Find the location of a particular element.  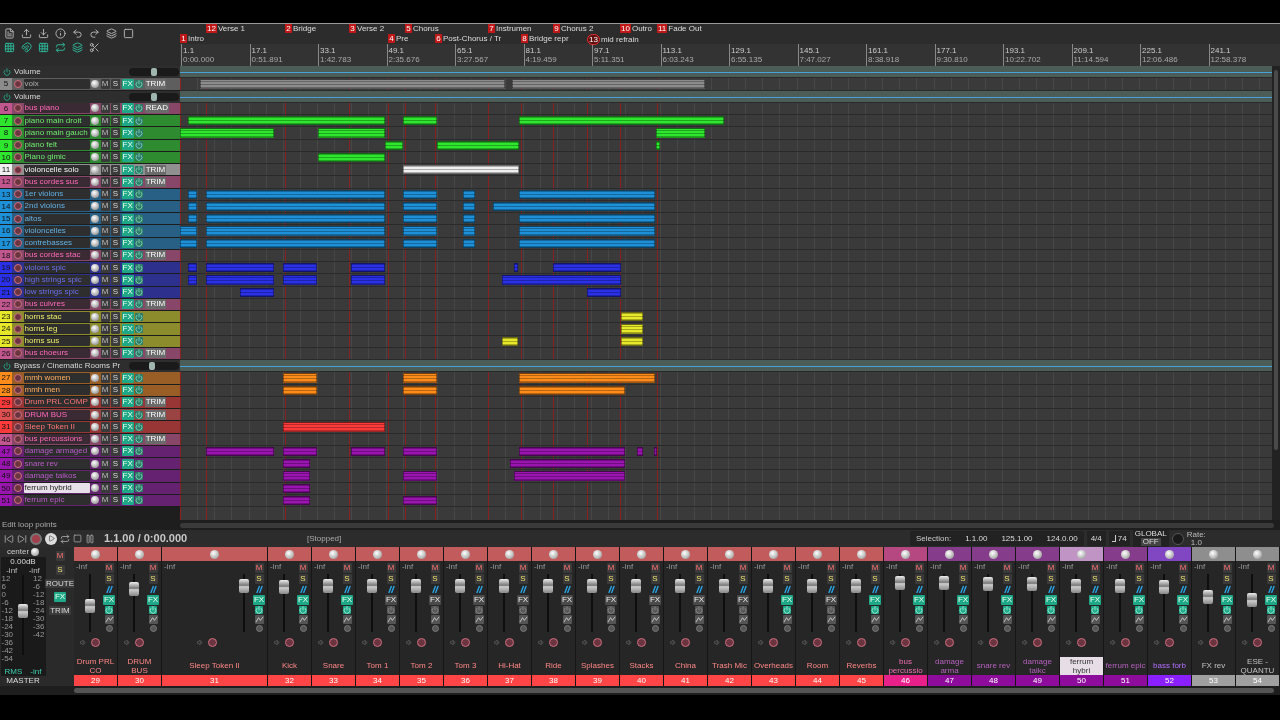

marker-number: 12 is located at coordinates (211, 28).